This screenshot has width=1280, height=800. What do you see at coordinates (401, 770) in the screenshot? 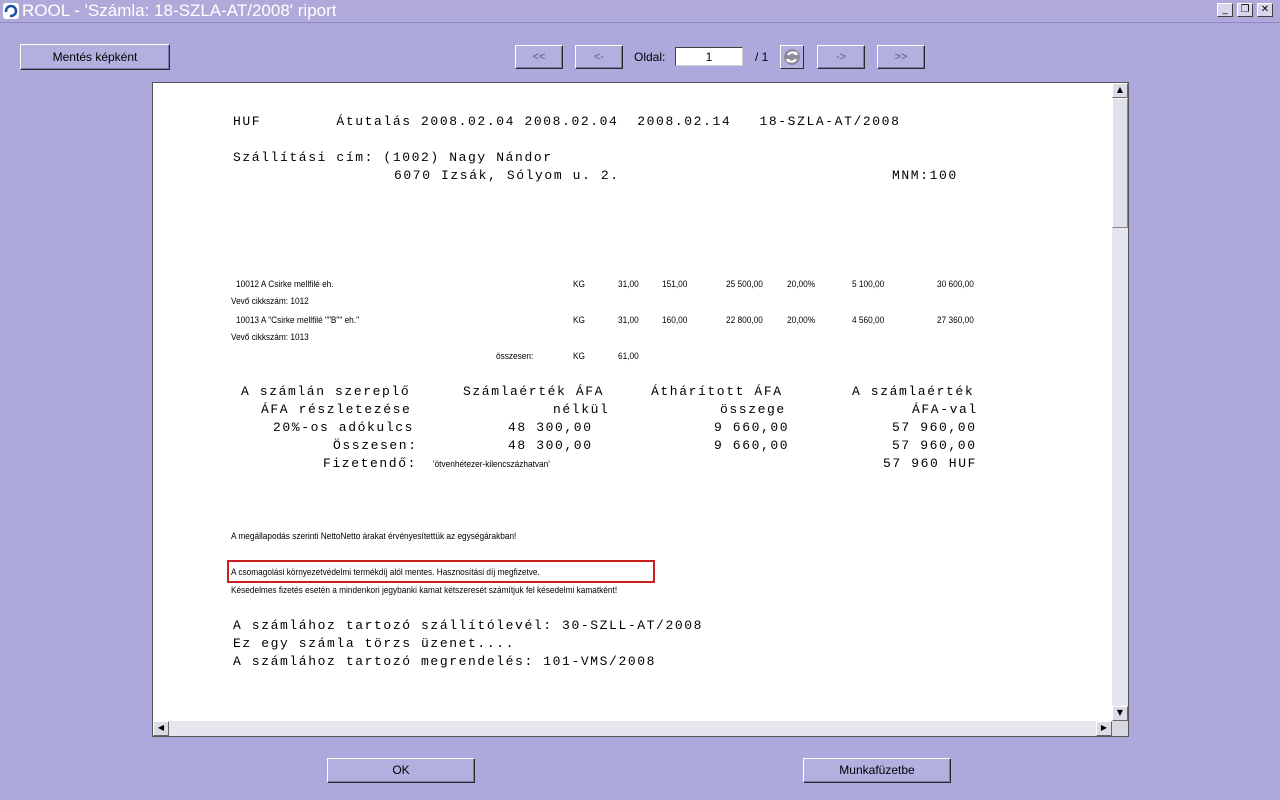
I see `ok-button: OK` at bounding box center [401, 770].